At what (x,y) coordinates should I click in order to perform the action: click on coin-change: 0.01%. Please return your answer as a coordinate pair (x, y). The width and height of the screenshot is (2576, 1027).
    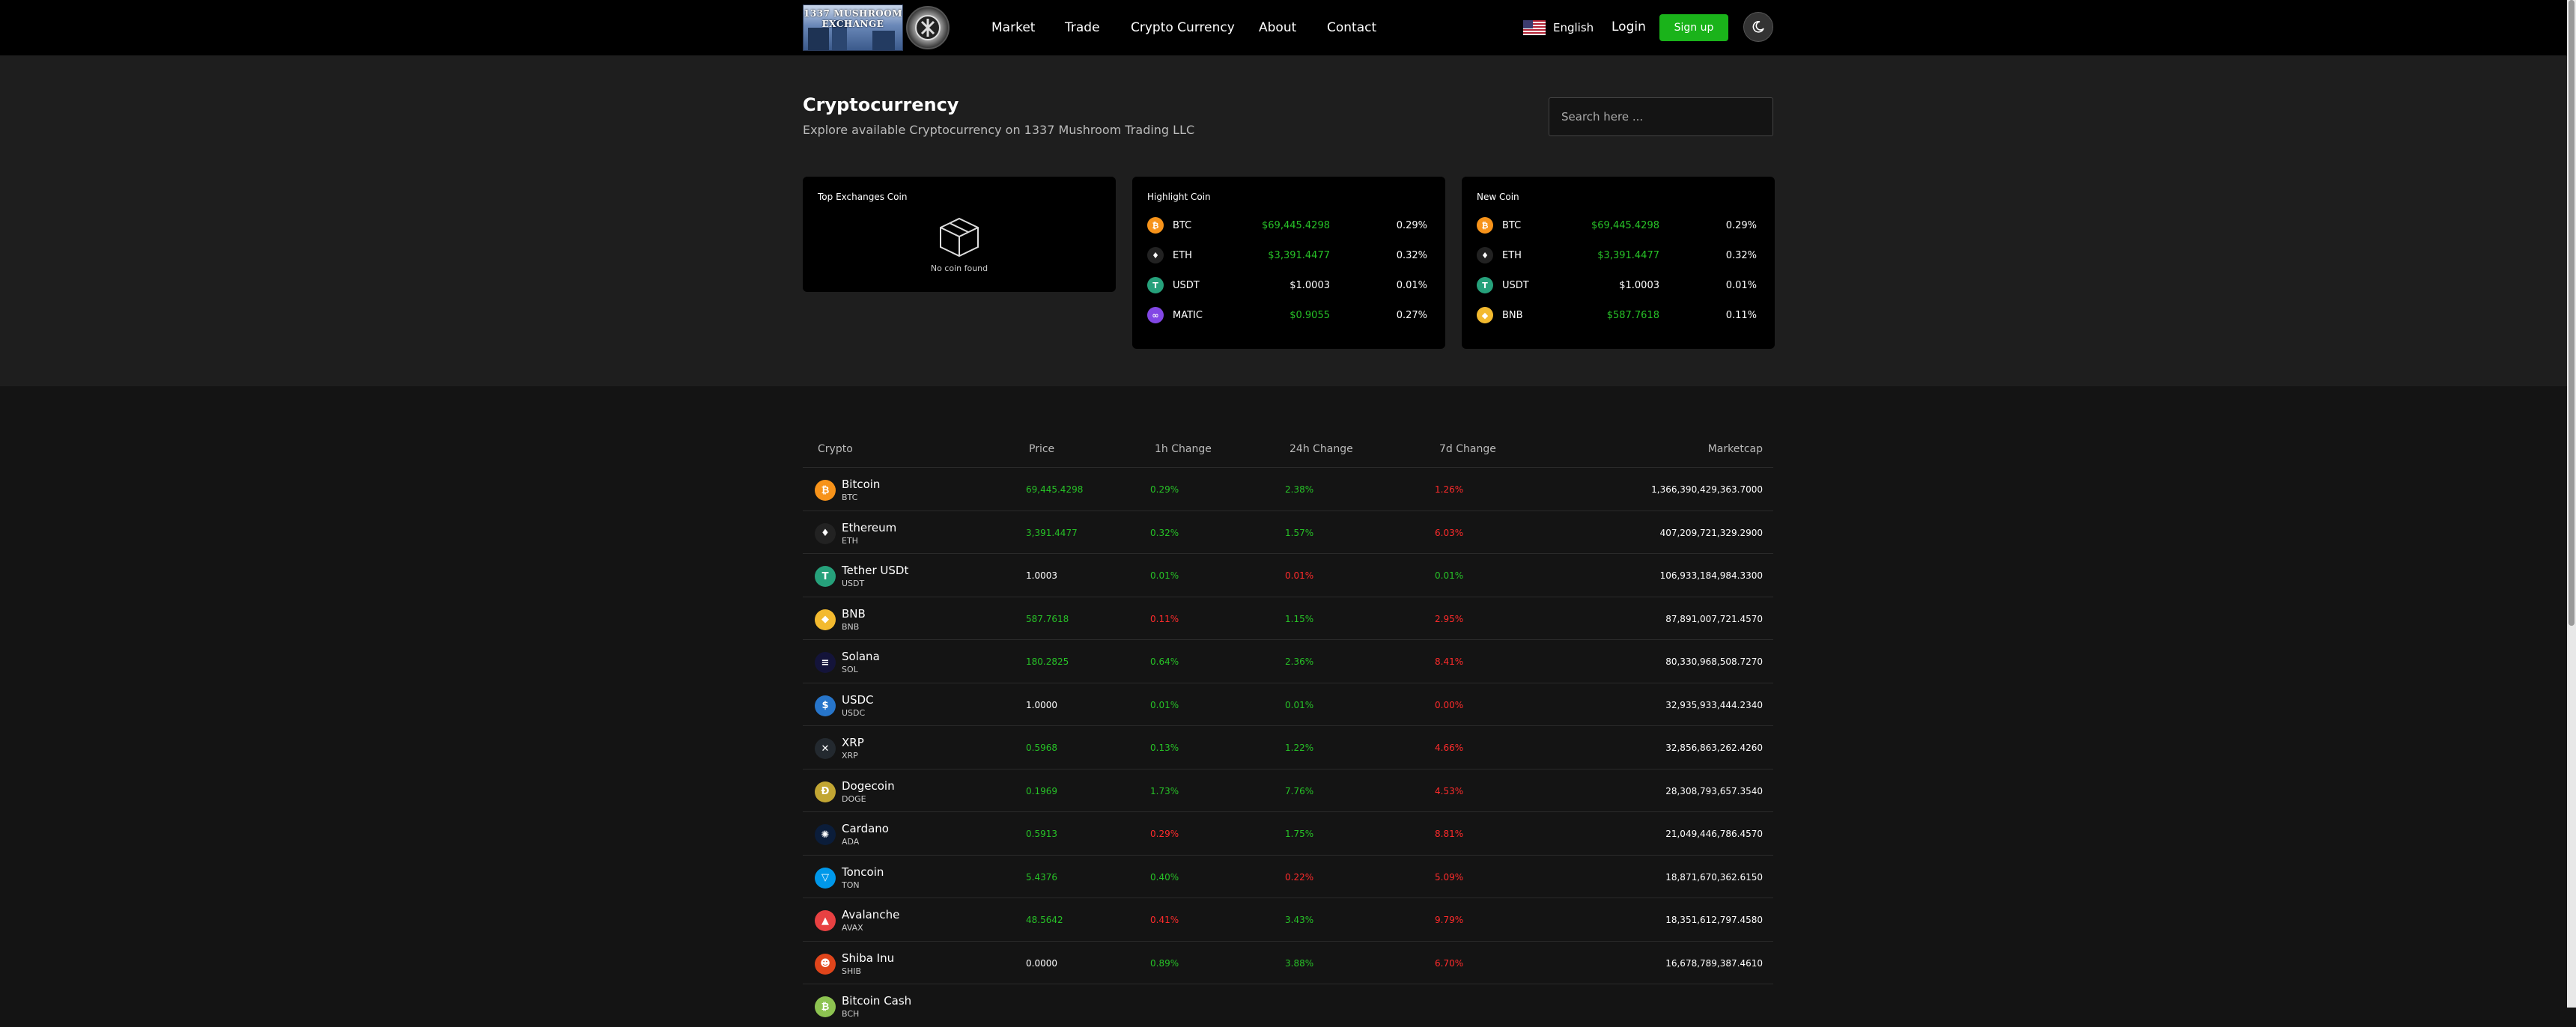
    Looking at the image, I should click on (1411, 285).